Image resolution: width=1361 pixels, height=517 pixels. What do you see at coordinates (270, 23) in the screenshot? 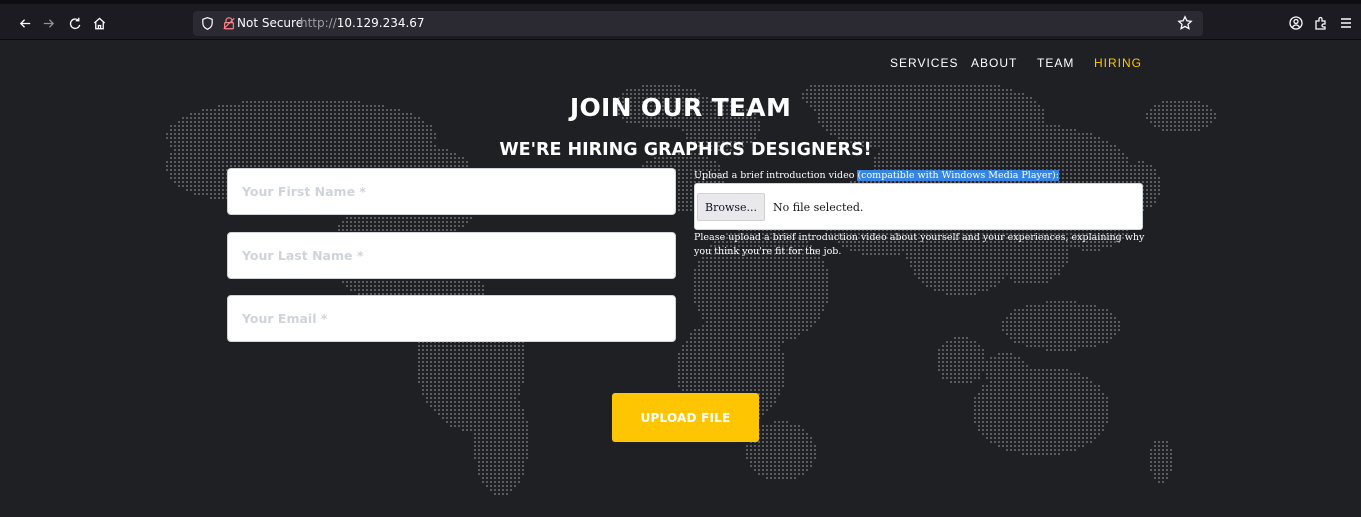
I see `not-secure-label: Not Secure` at bounding box center [270, 23].